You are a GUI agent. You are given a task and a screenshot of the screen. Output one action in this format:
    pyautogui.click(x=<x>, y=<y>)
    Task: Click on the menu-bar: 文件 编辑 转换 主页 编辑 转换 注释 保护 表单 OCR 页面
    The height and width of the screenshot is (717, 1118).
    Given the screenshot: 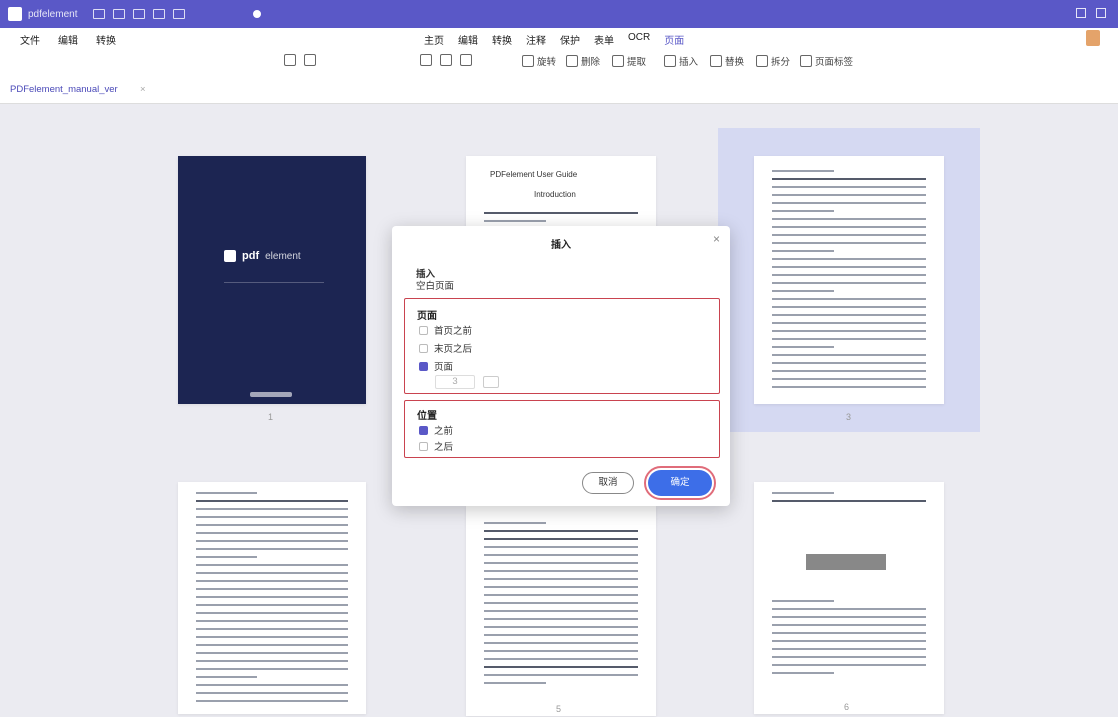 What is the action you would take?
    pyautogui.click(x=559, y=39)
    